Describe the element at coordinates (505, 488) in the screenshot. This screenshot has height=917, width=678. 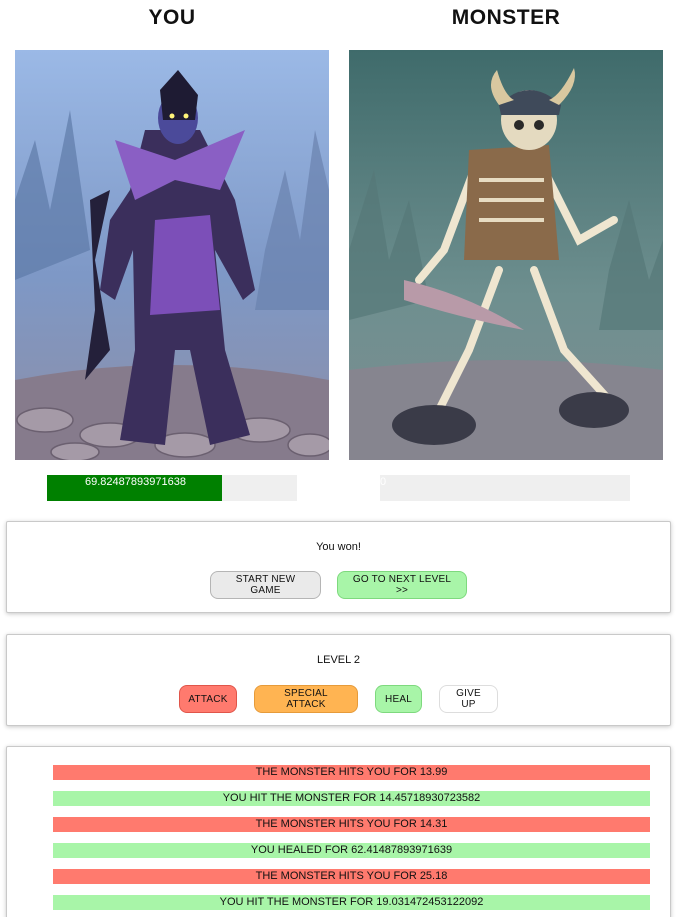
I see `monster-health-bar: 0` at that location.